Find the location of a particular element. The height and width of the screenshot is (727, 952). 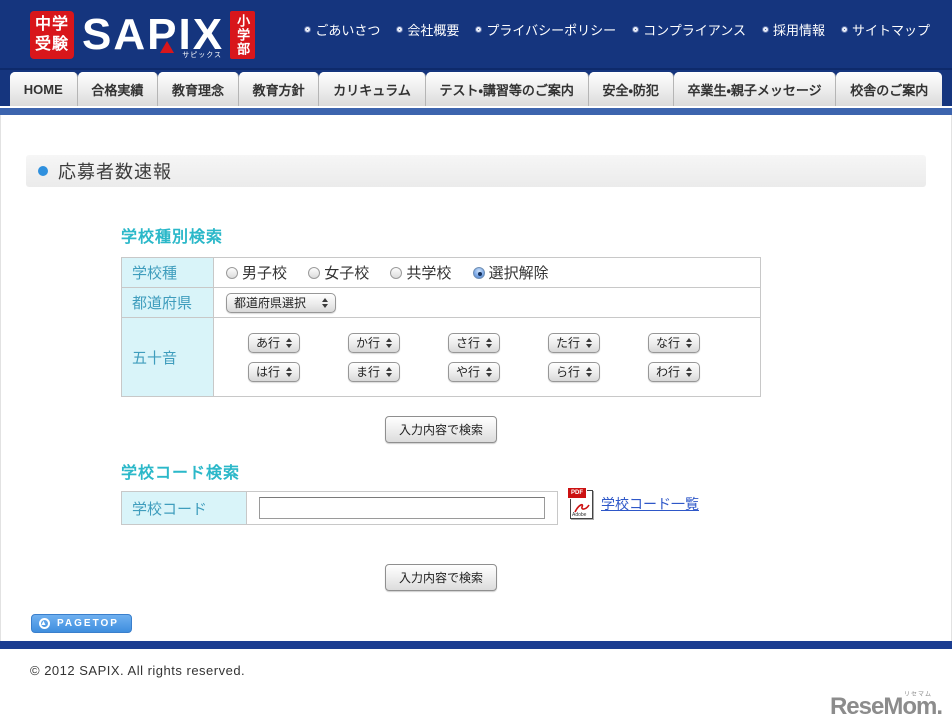

up-arrow-circle-icon: ▲ is located at coordinates (44, 623).